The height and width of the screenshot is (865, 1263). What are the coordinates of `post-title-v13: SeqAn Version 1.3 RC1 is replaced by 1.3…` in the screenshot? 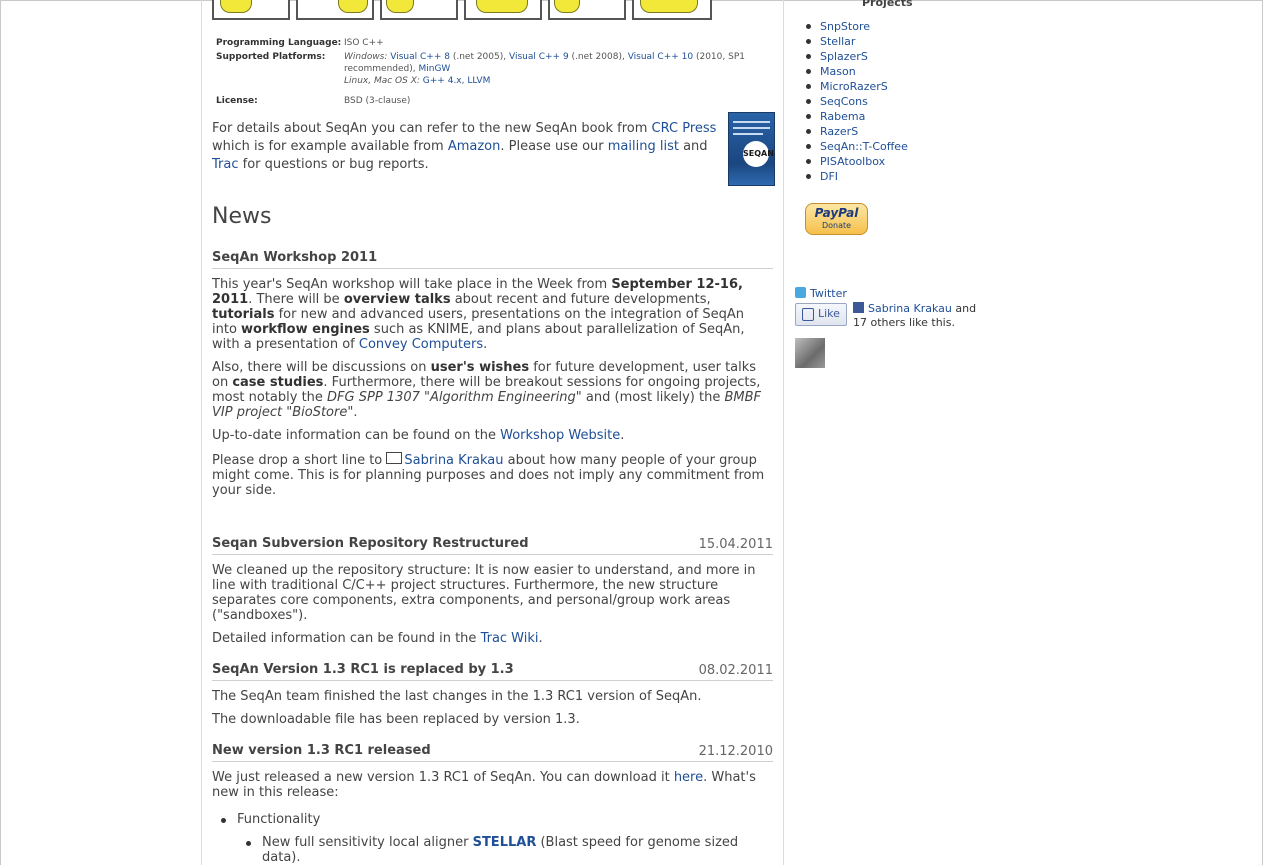 It's located at (492, 671).